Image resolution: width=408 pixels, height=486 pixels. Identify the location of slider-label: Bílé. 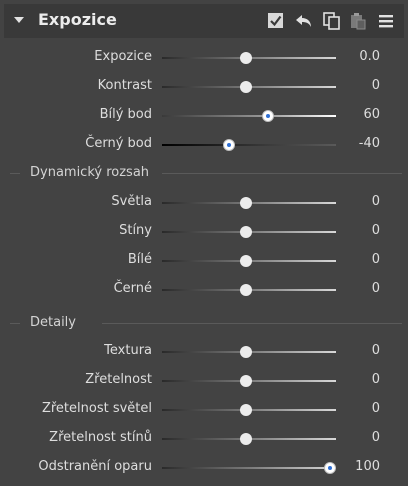
(139, 259).